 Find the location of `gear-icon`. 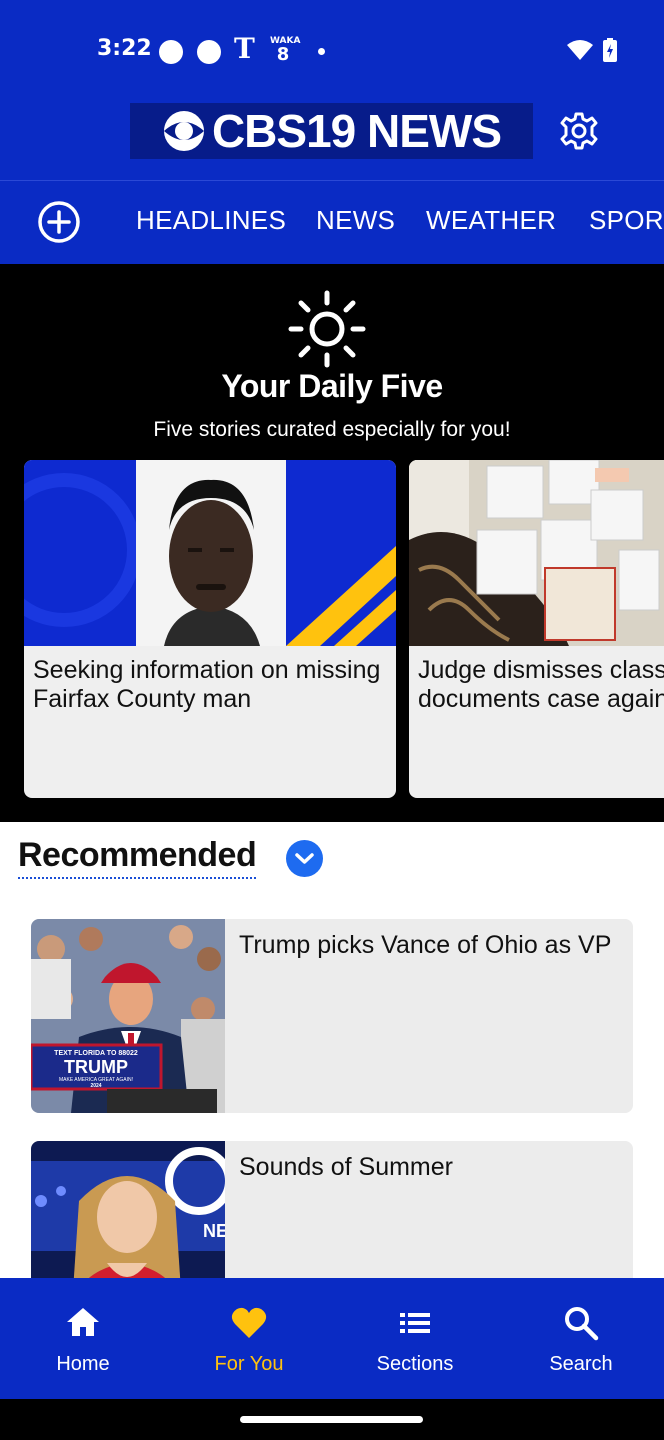

gear-icon is located at coordinates (579, 131).